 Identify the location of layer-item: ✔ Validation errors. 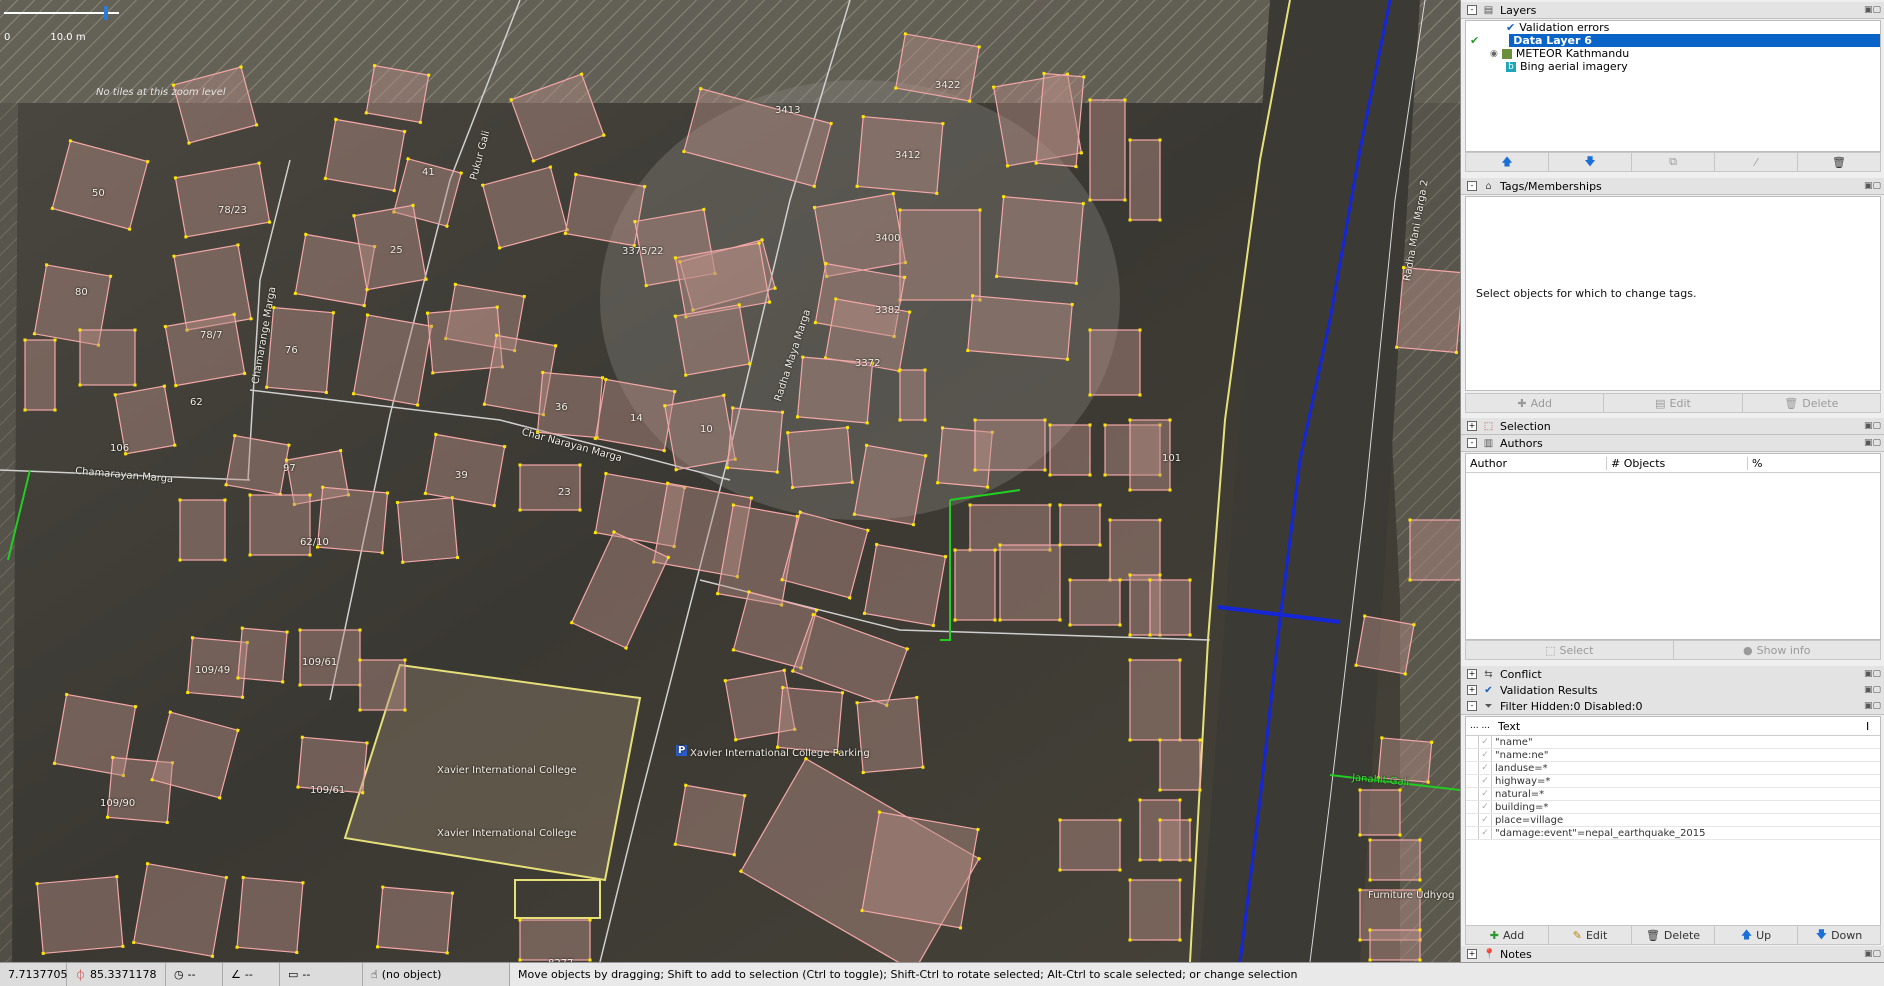
(1673, 27).